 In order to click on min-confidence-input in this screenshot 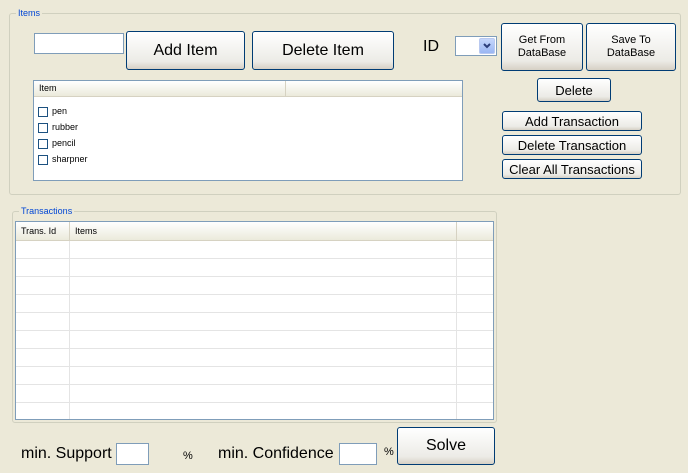, I will do `click(358, 454)`.